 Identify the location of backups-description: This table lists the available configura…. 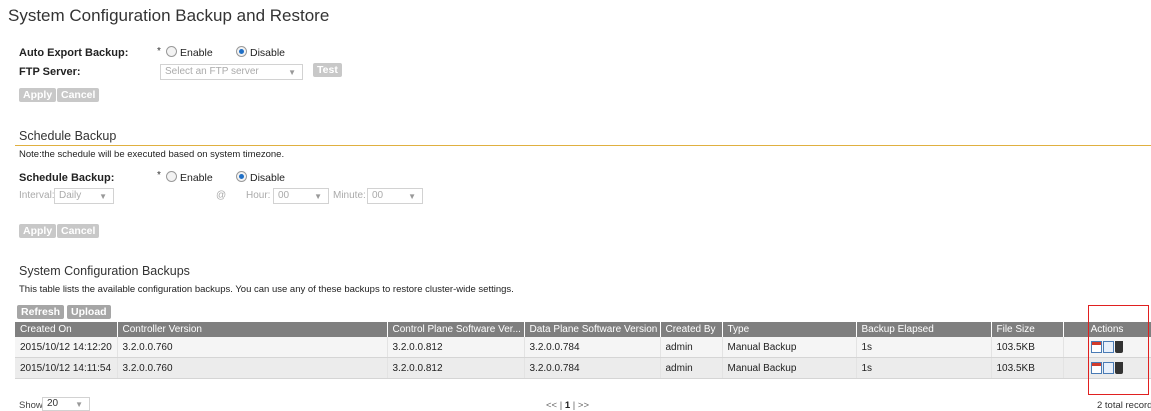
(266, 289).